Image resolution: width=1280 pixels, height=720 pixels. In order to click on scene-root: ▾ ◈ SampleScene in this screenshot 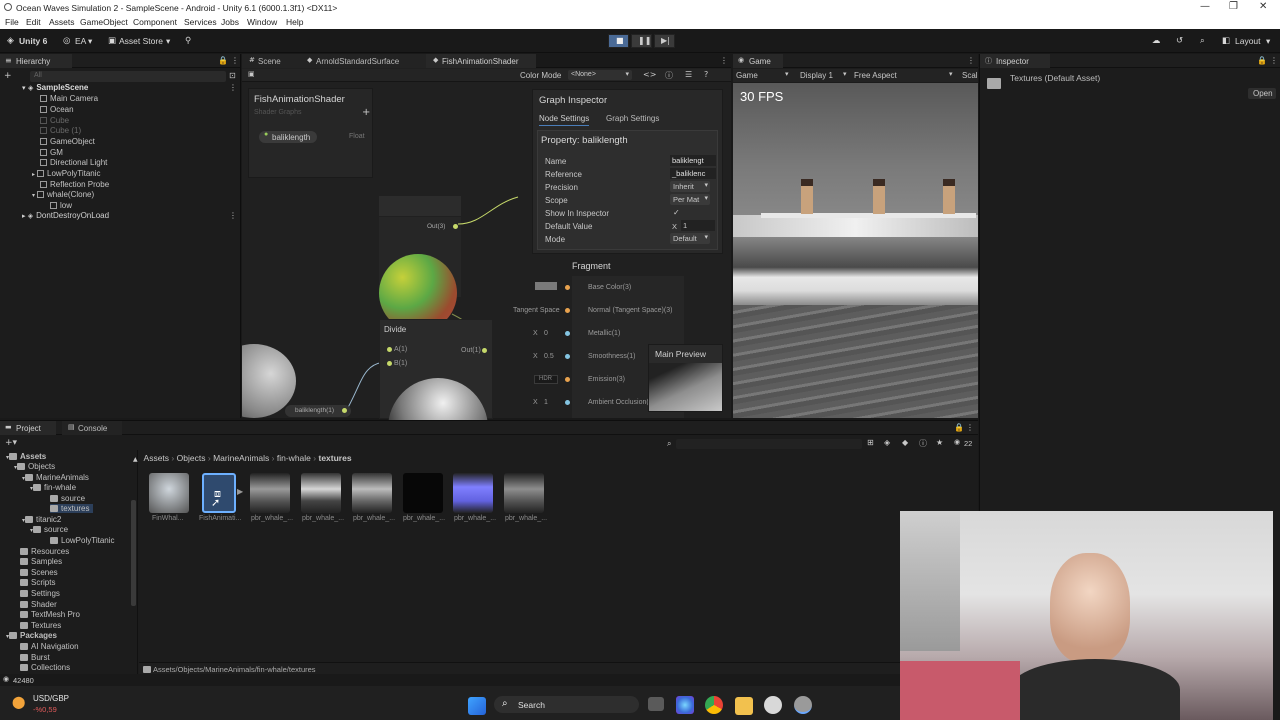, I will do `click(55, 87)`.